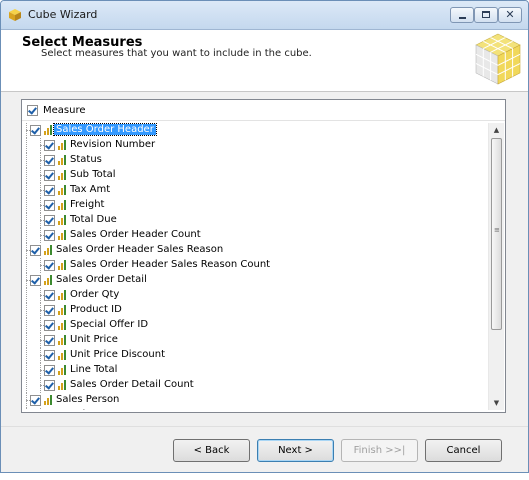 This screenshot has height=480, width=529. I want to click on minimize-button, so click(462, 15).